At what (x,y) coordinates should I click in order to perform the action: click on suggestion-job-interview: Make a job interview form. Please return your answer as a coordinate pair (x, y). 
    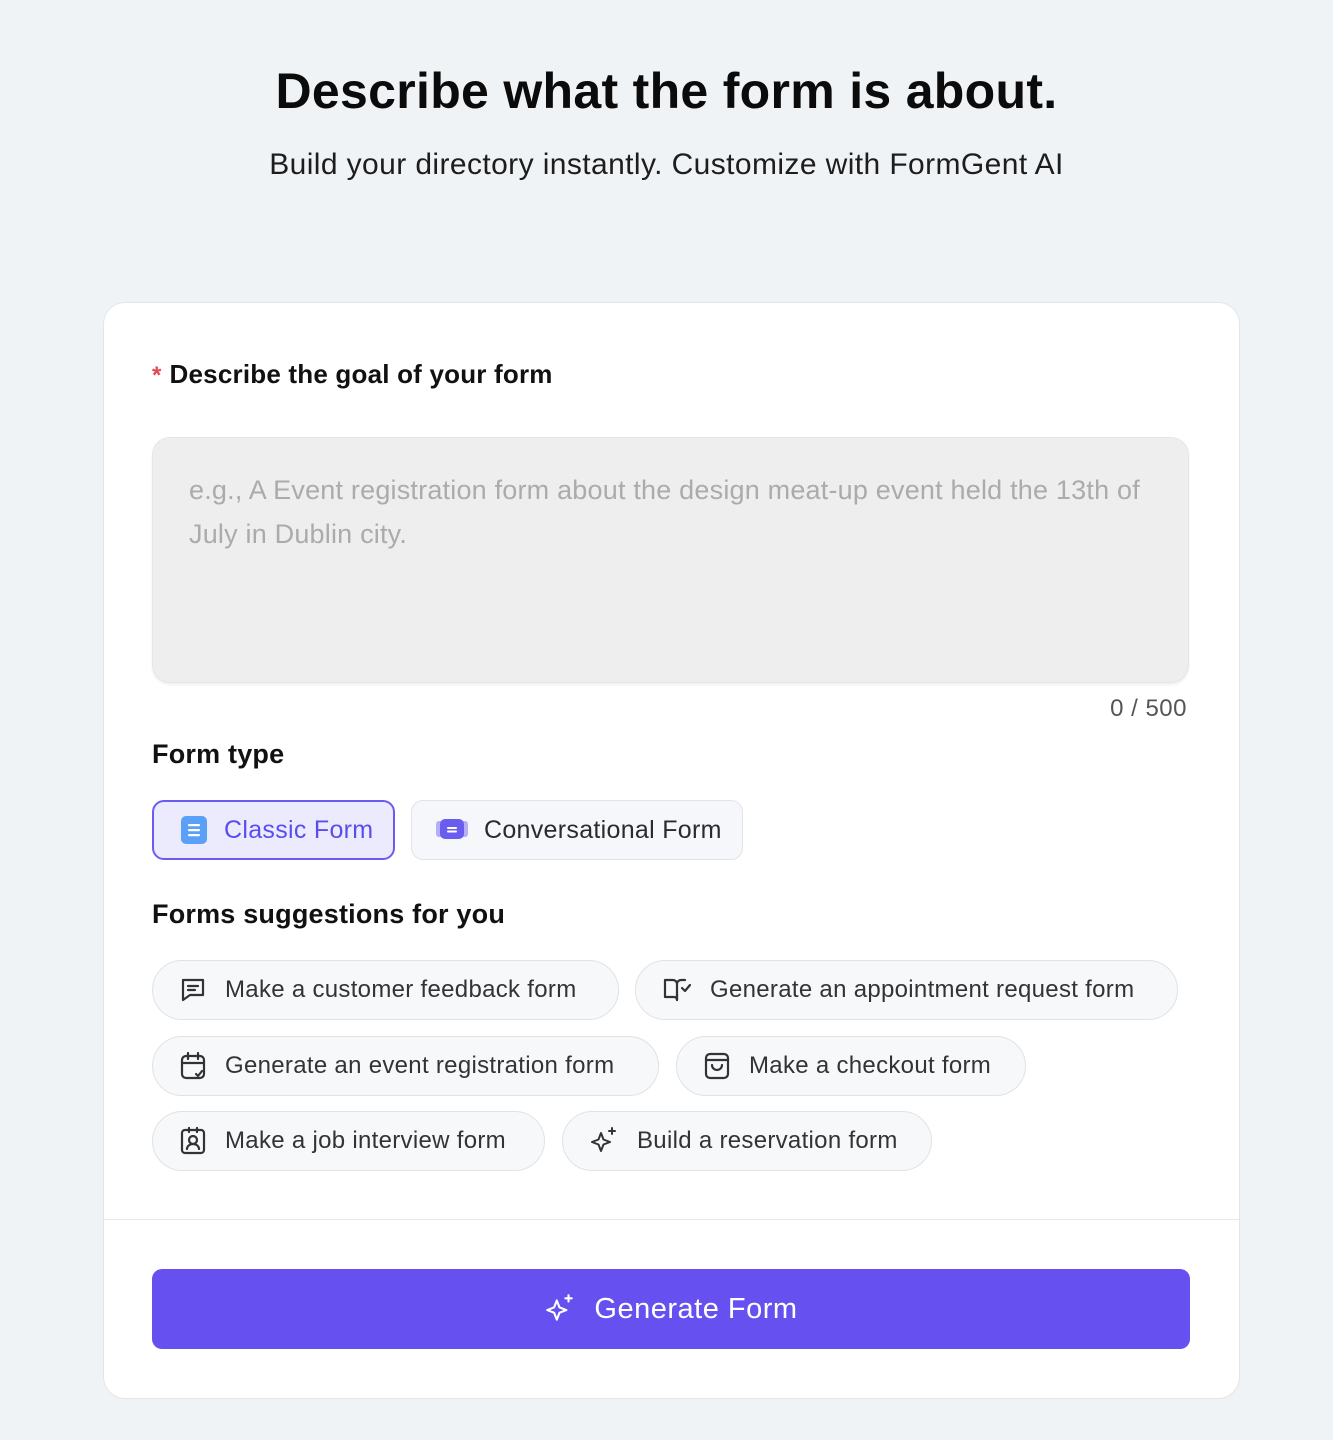
    Looking at the image, I should click on (348, 1141).